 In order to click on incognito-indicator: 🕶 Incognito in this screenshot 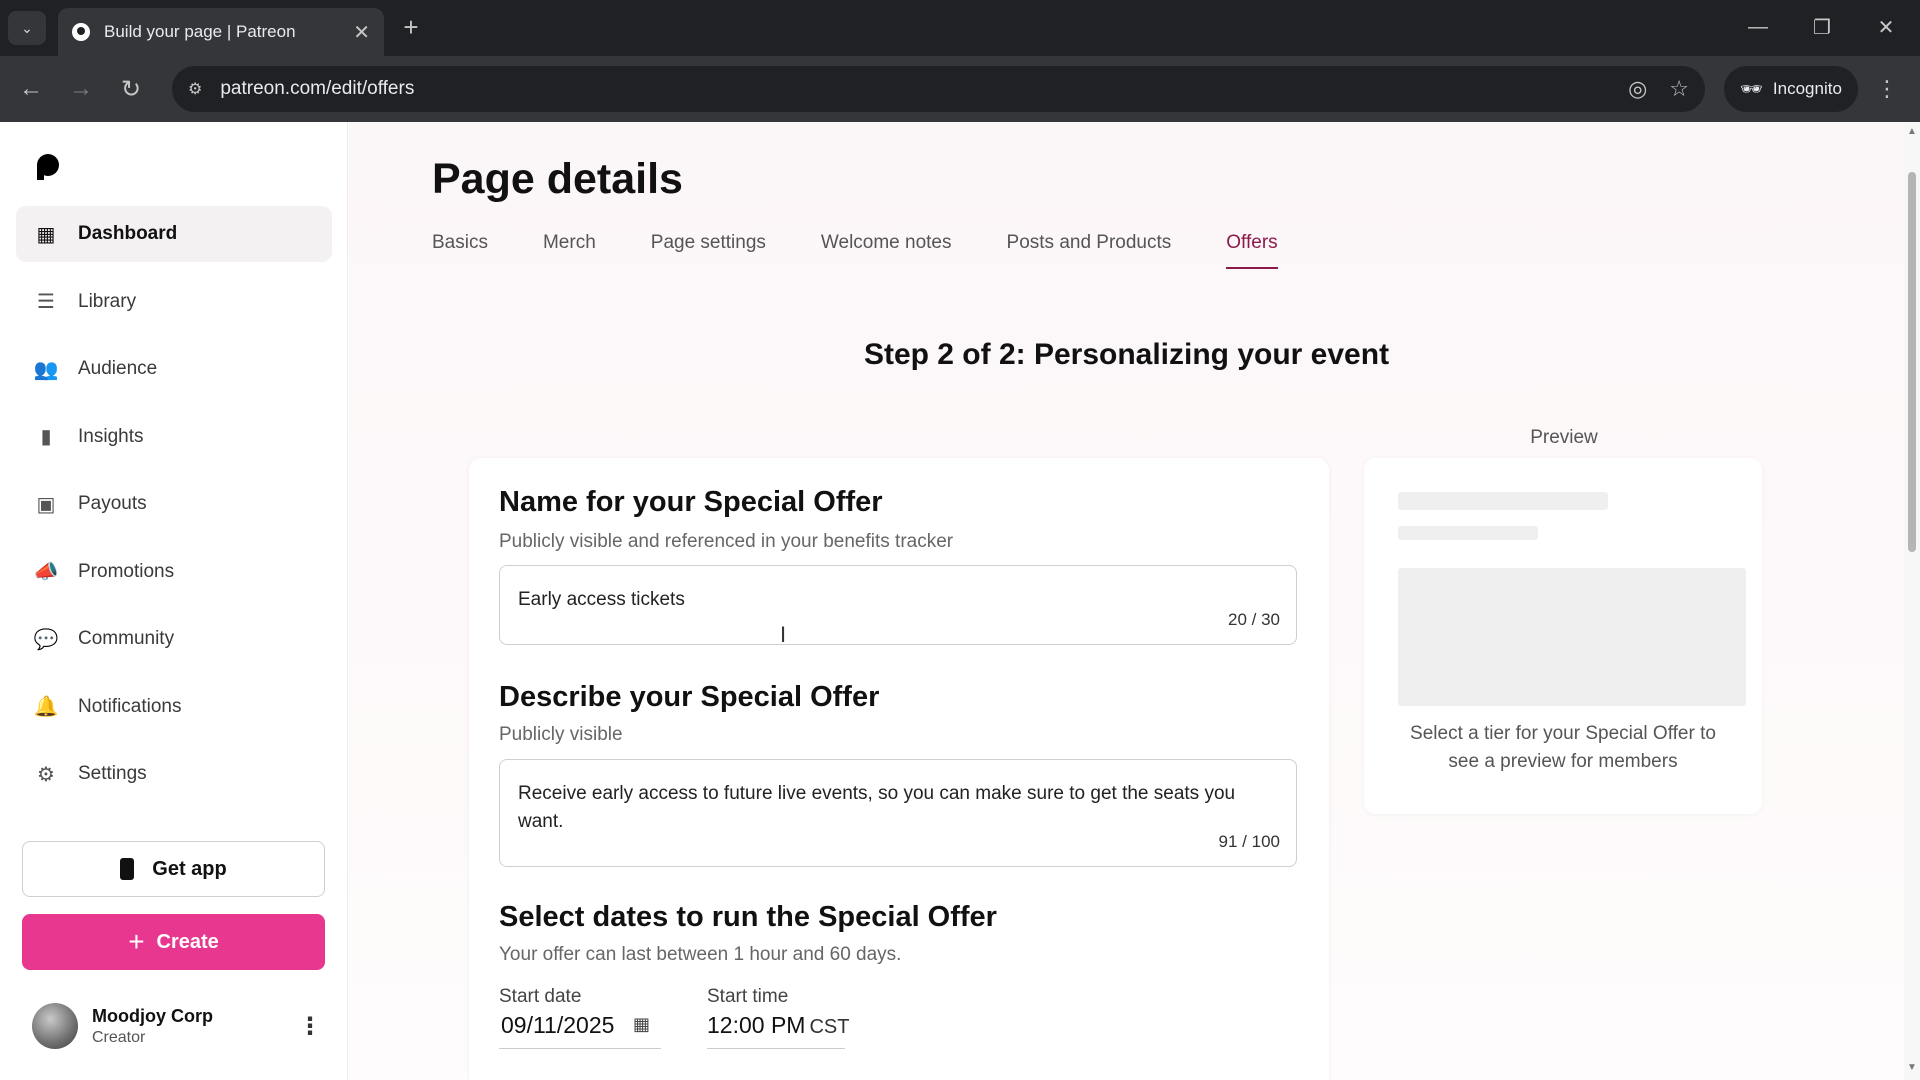, I will do `click(1791, 89)`.